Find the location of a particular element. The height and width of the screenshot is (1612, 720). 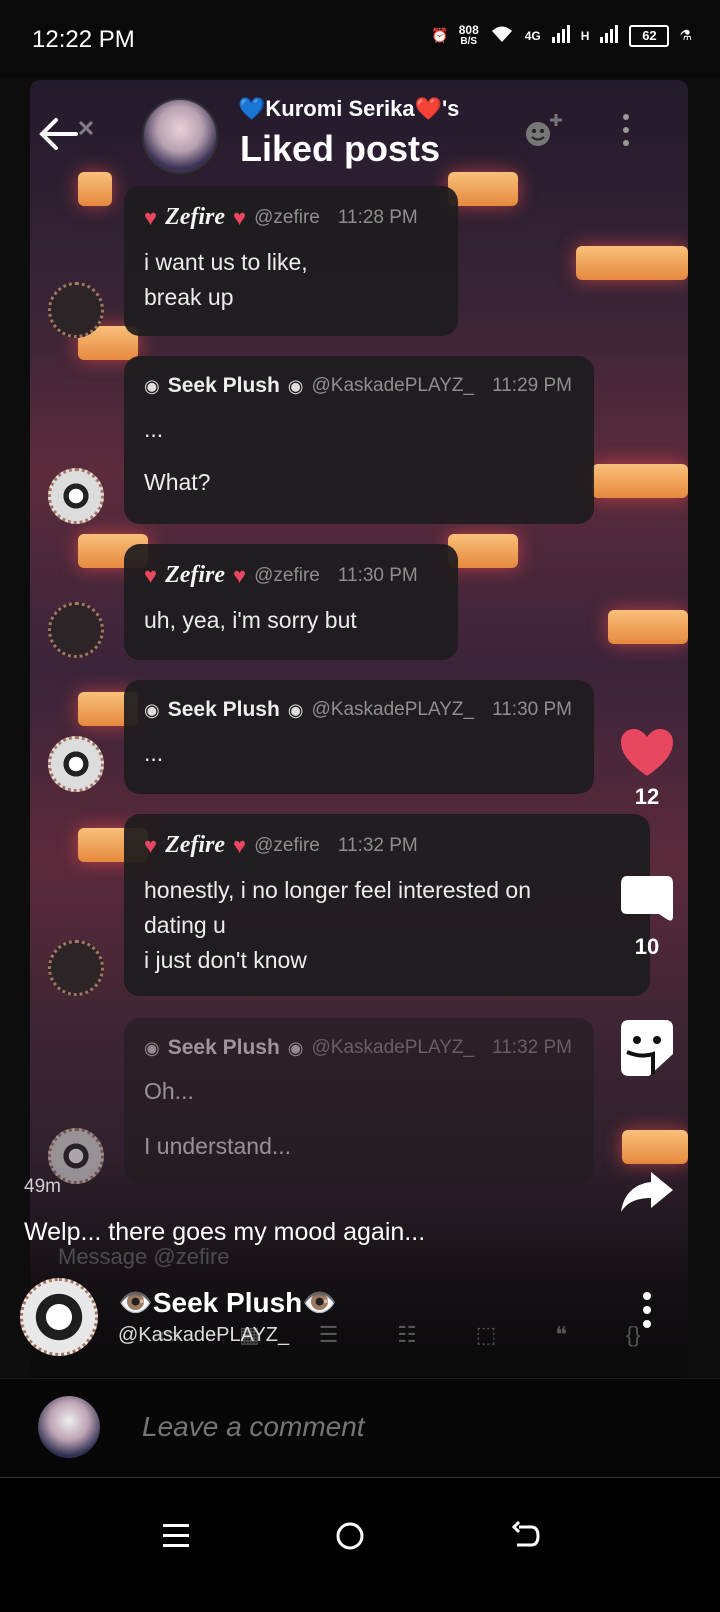

user-avatar is located at coordinates (69, 1427).